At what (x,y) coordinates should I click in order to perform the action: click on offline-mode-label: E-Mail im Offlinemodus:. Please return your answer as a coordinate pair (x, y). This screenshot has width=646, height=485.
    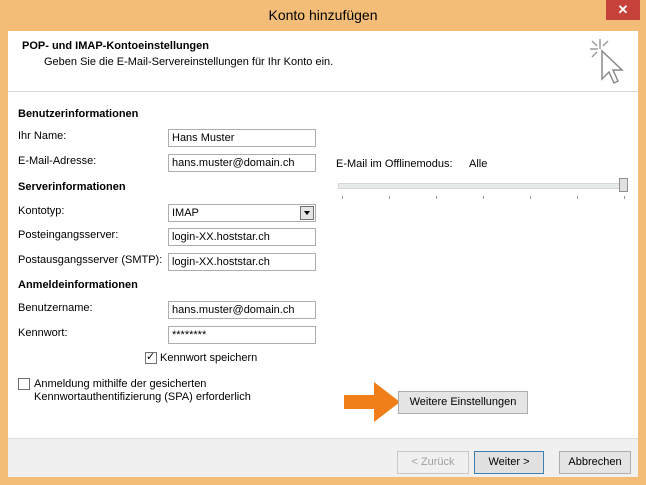
    Looking at the image, I should click on (394, 164).